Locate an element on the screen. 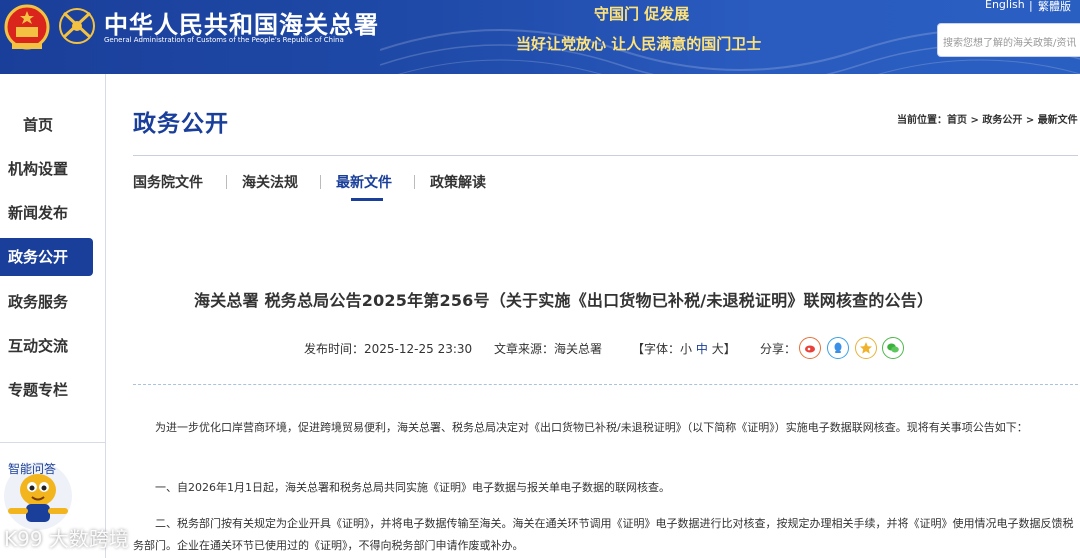 Image resolution: width=1080 pixels, height=558 pixels. sidebar-item-government-affairs: 政务公开 is located at coordinates (46, 257).